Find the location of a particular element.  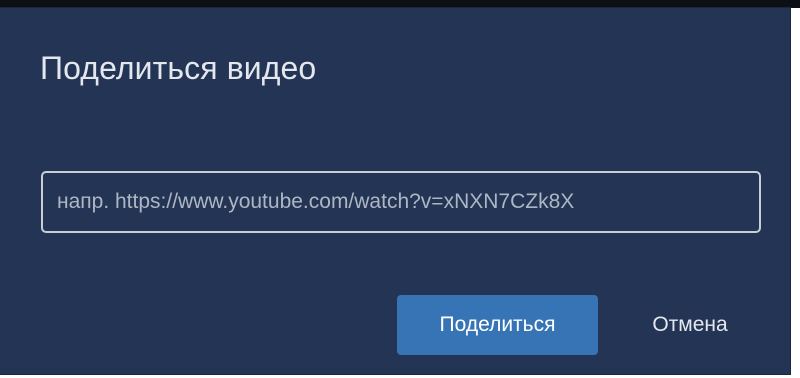

share-button: Поделиться is located at coordinates (497, 325).